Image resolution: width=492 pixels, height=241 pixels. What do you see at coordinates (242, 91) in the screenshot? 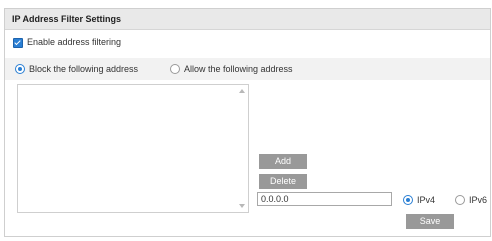
I see `scroll-up-icon` at bounding box center [242, 91].